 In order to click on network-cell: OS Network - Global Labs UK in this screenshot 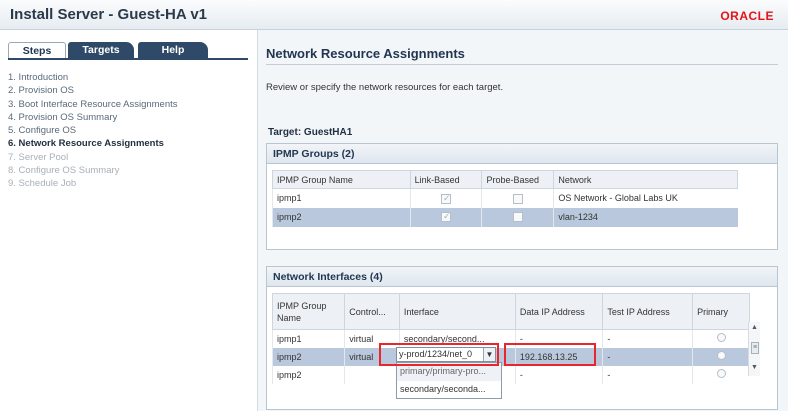, I will do `click(645, 198)`.